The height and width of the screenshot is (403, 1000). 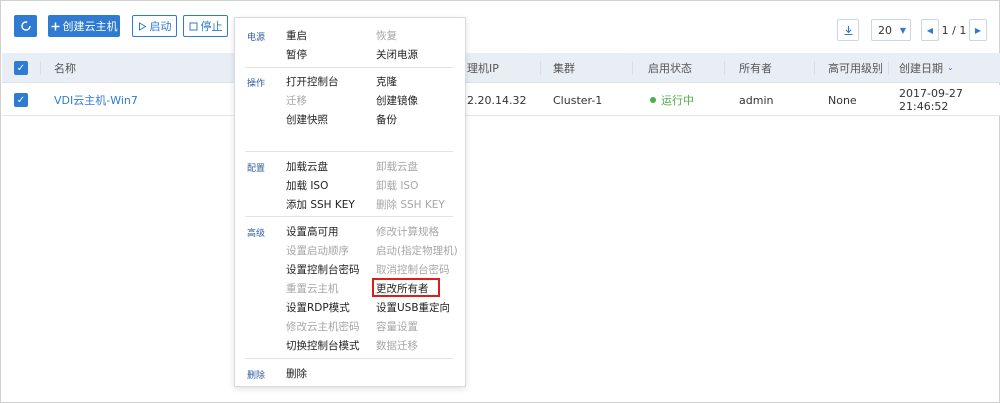 What do you see at coordinates (842, 100) in the screenshot?
I see `vm-ha: None` at bounding box center [842, 100].